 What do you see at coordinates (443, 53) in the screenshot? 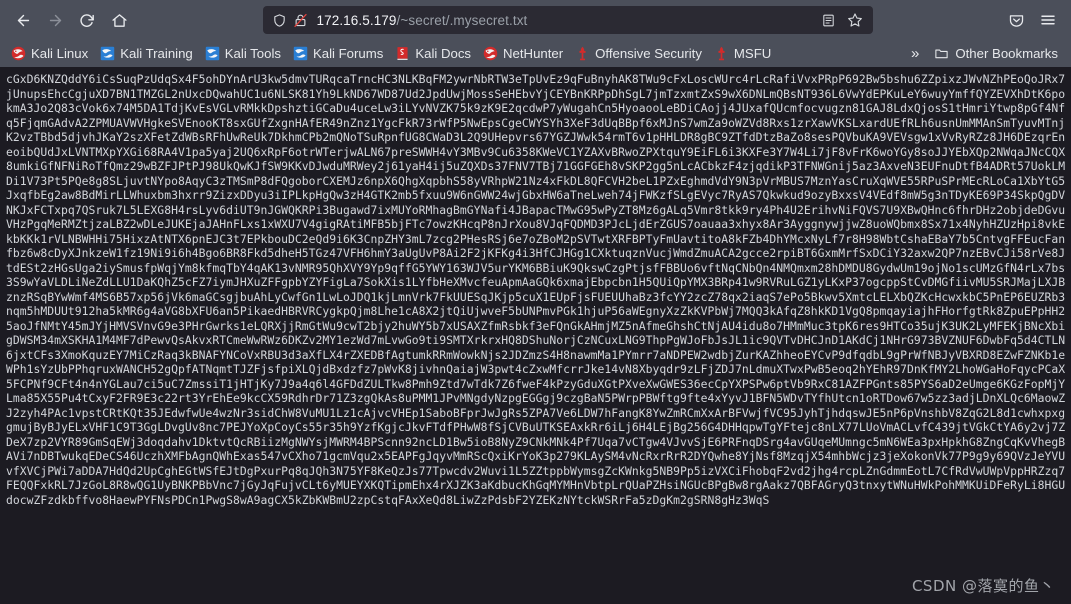
I see `bookmark-label: Kali Docs` at bounding box center [443, 53].